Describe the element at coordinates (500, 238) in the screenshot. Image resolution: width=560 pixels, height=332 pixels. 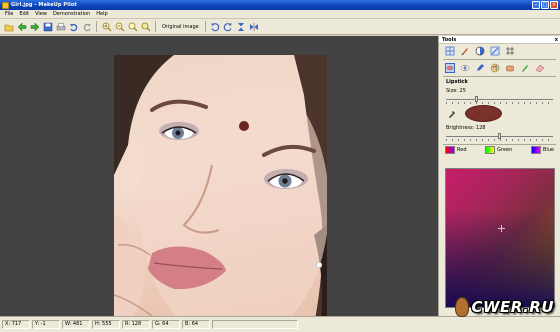
I see `color-picker-field` at that location.